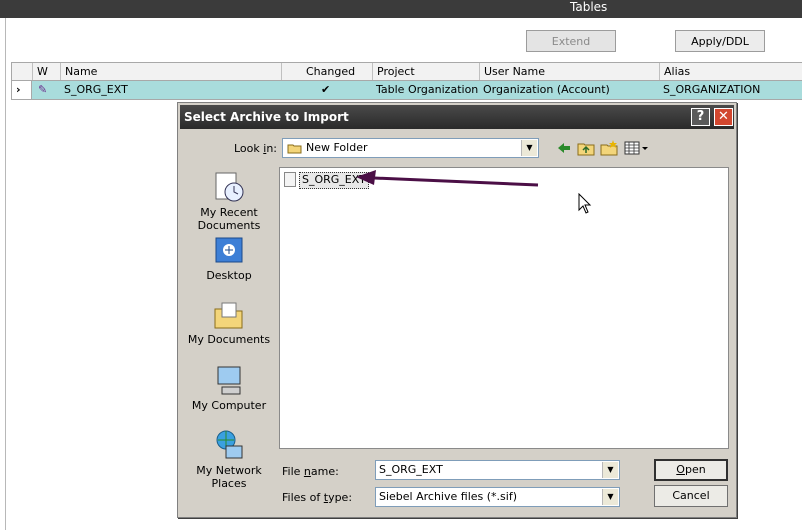  Describe the element at coordinates (326, 89) in the screenshot. I see `row-changed-check-icon: ✔` at that location.